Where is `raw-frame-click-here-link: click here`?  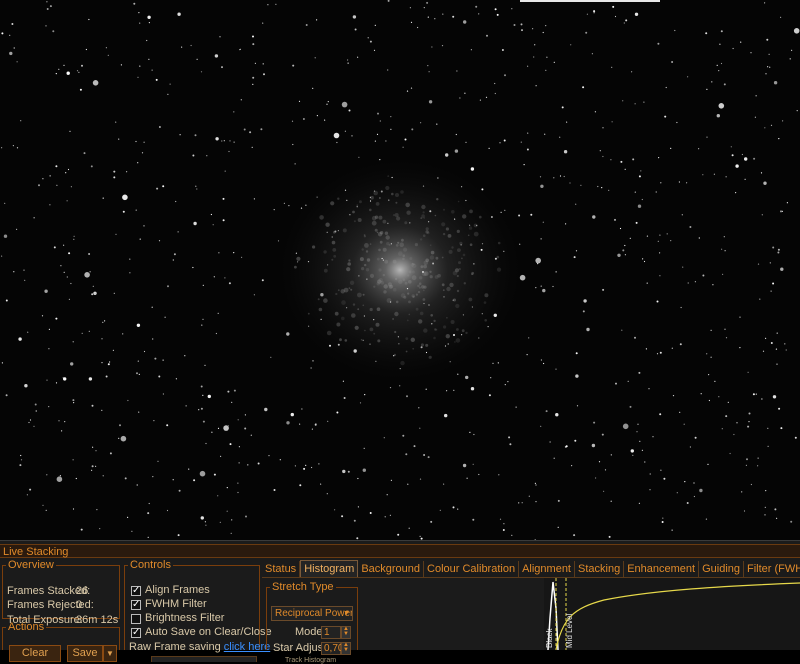
raw-frame-click-here-link: click here is located at coordinates (247, 647).